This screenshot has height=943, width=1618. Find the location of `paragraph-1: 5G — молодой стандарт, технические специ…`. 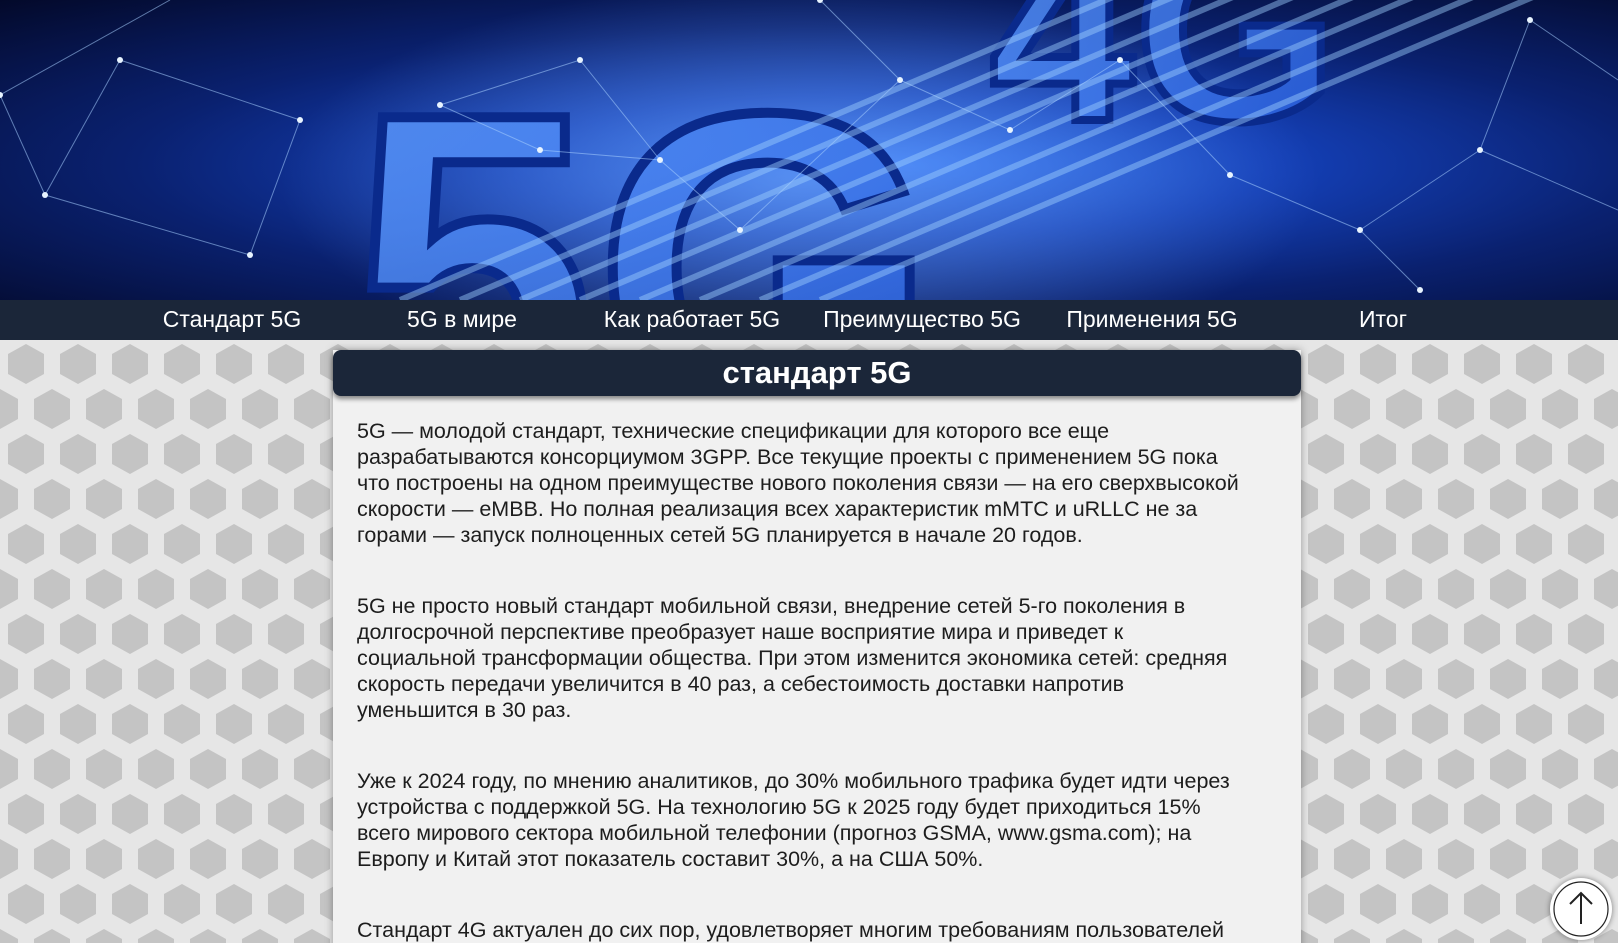

paragraph-1: 5G — молодой стандарт, технические специ… is located at coordinates (822, 483).